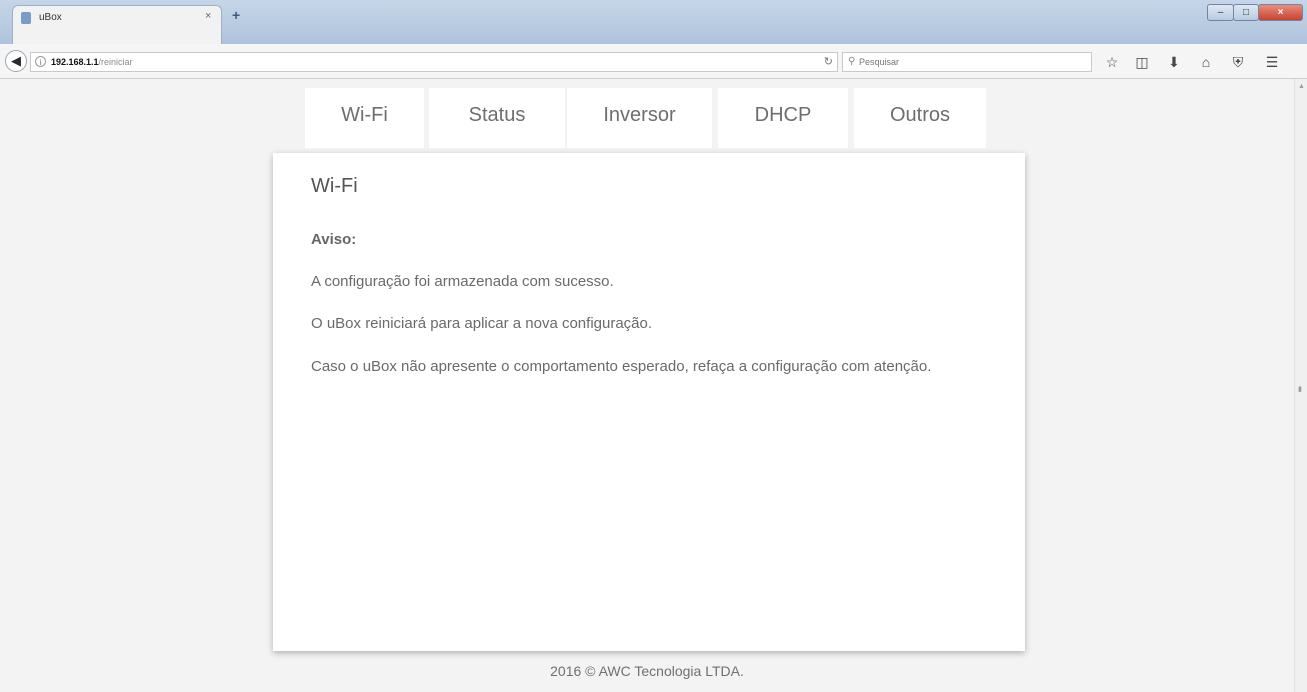 The width and height of the screenshot is (1307, 692). Describe the element at coordinates (497, 118) in the screenshot. I see `tab-status: Status` at that location.